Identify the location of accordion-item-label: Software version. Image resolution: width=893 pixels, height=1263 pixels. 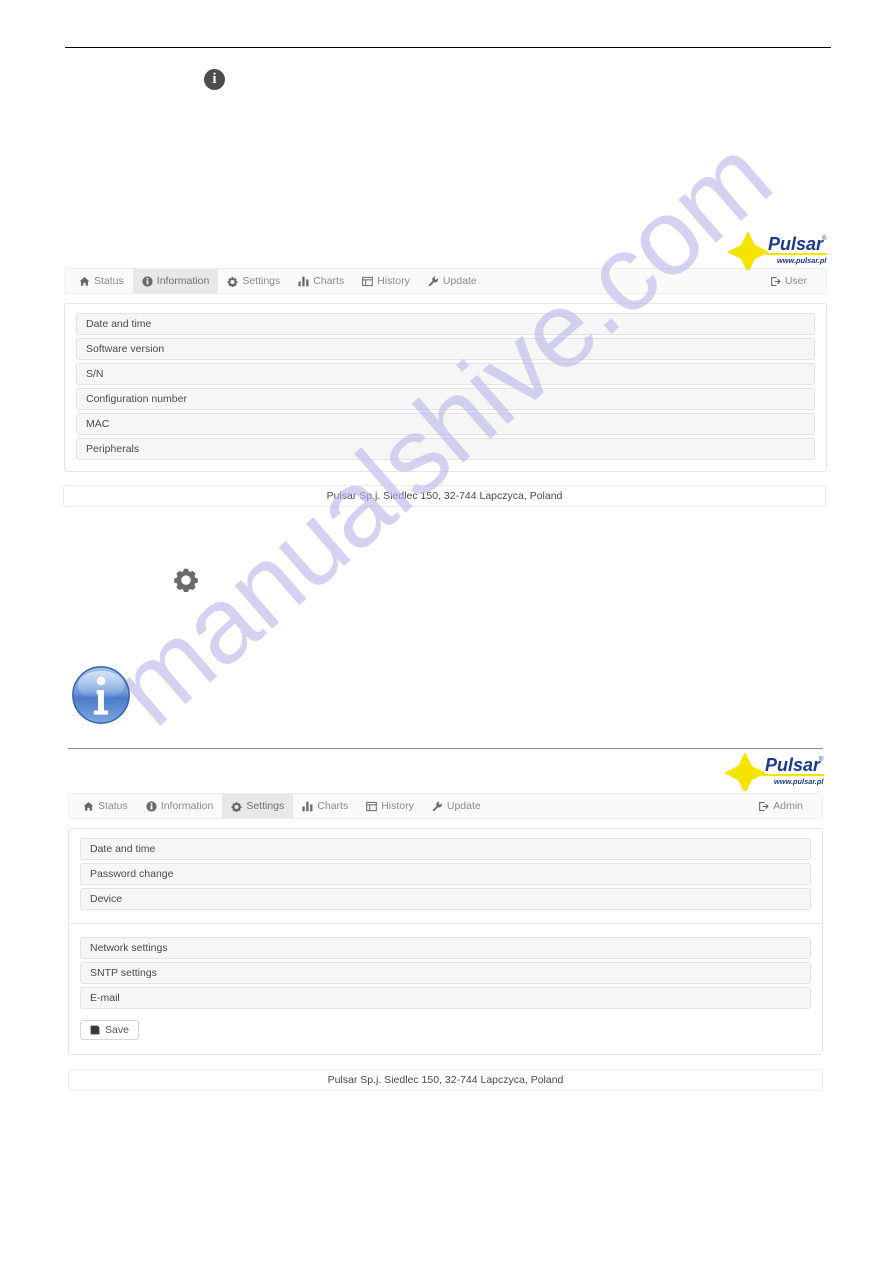
(125, 349).